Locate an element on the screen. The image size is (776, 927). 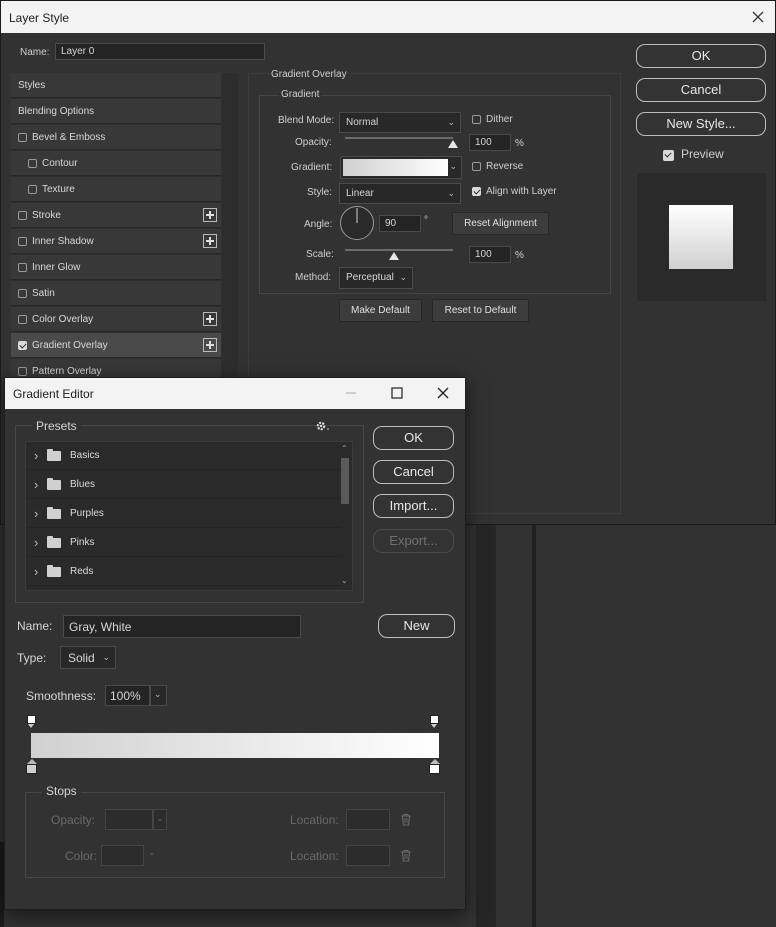
preset-folder-label: Purples is located at coordinates (87, 513).